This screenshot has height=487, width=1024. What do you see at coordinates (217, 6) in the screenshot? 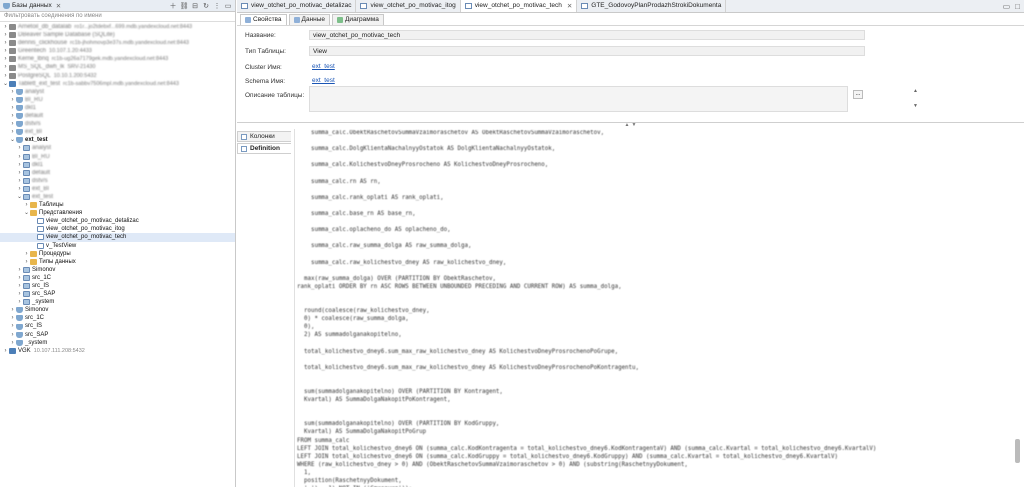
I see `menu-icon: ⋮` at bounding box center [217, 6].